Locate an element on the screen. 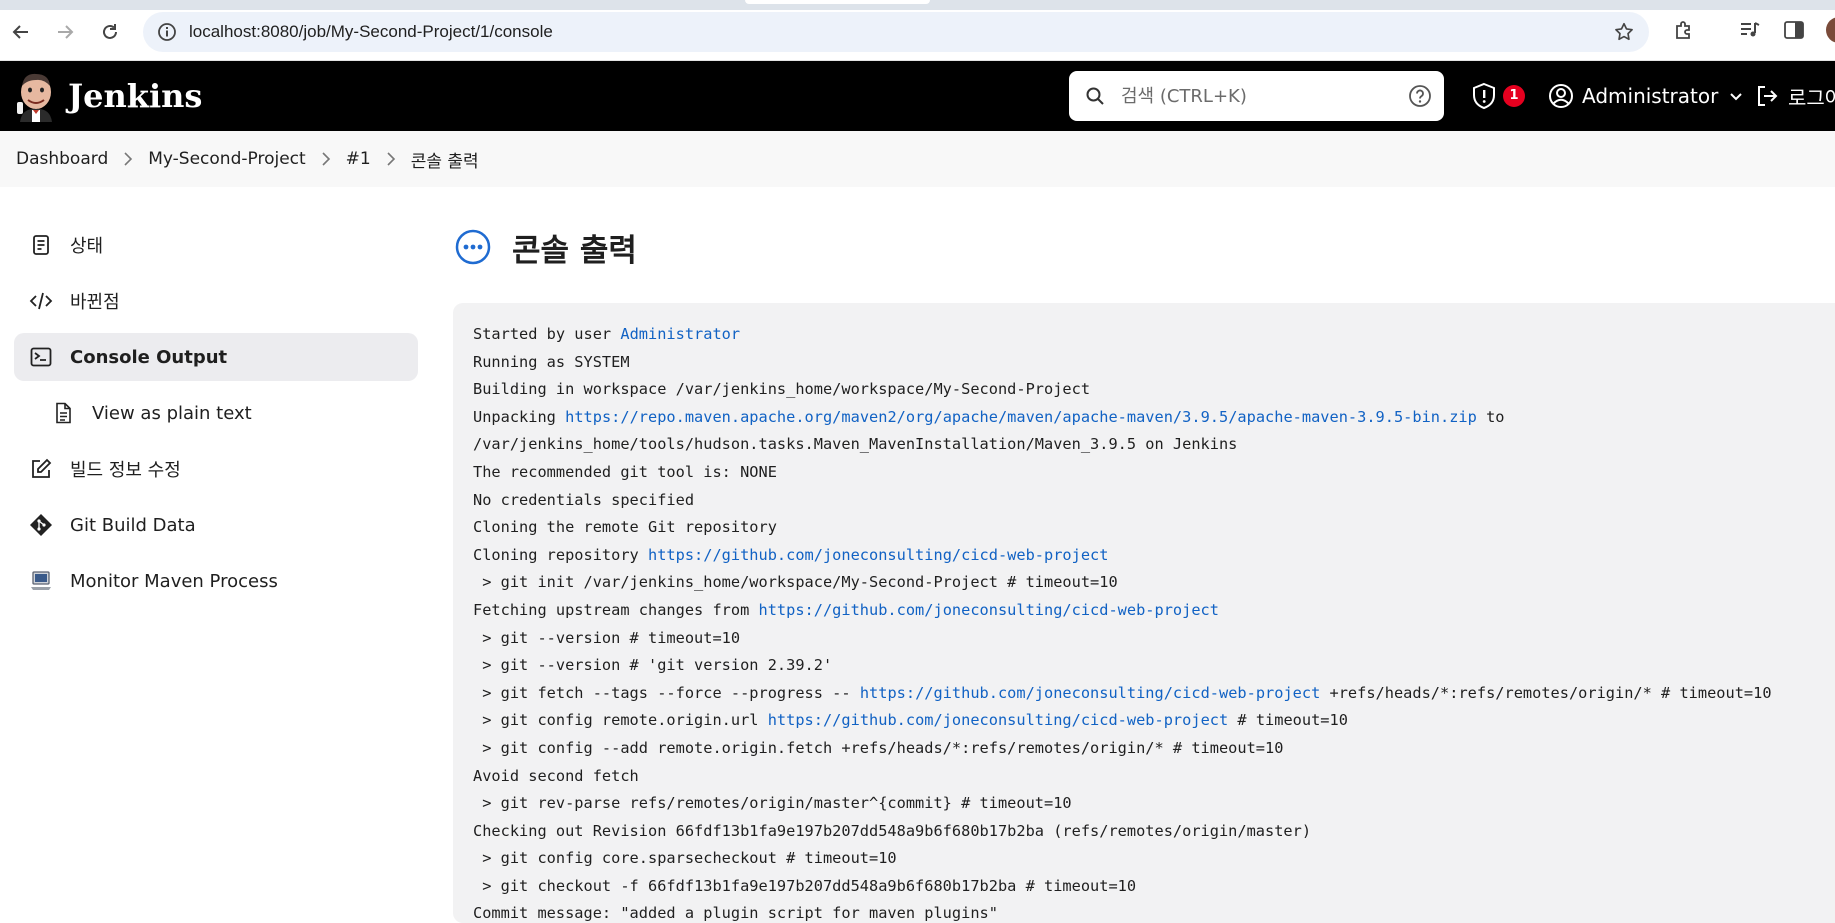 The width and height of the screenshot is (1835, 923). console-text: Unpacking is located at coordinates (519, 416).